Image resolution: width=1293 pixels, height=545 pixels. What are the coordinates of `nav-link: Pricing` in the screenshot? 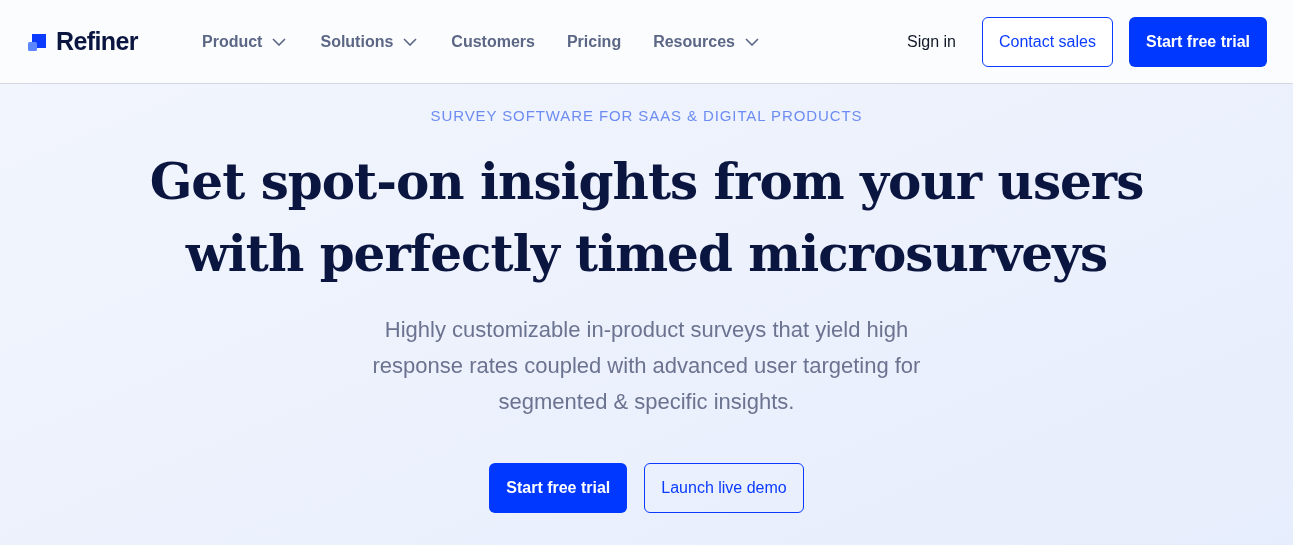 It's located at (594, 41).